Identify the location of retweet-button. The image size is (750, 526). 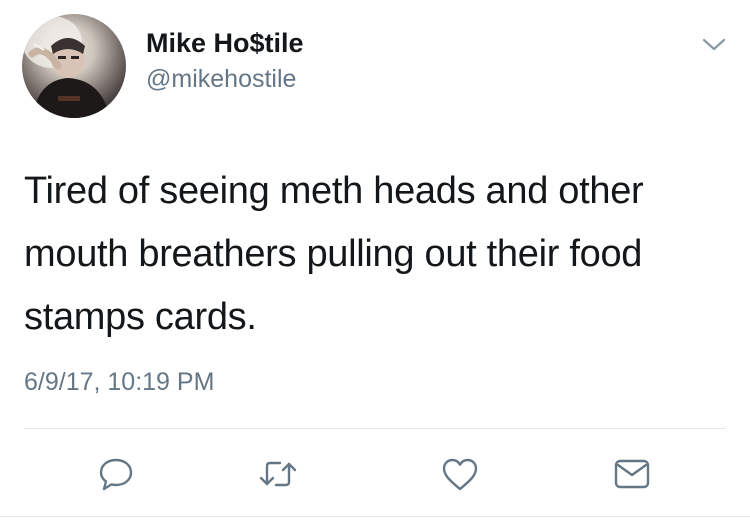
(278, 476).